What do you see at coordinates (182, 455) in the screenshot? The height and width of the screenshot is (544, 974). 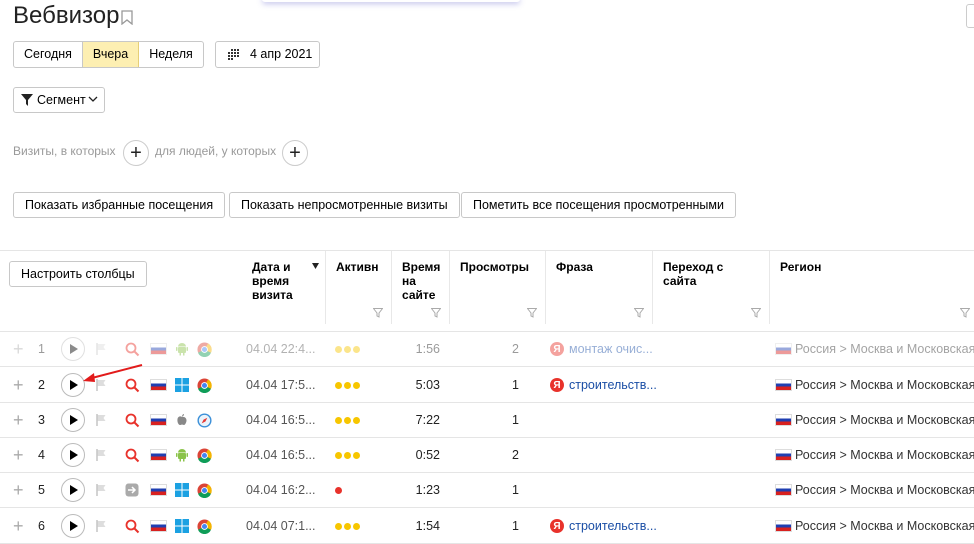 I see `android-icon` at bounding box center [182, 455].